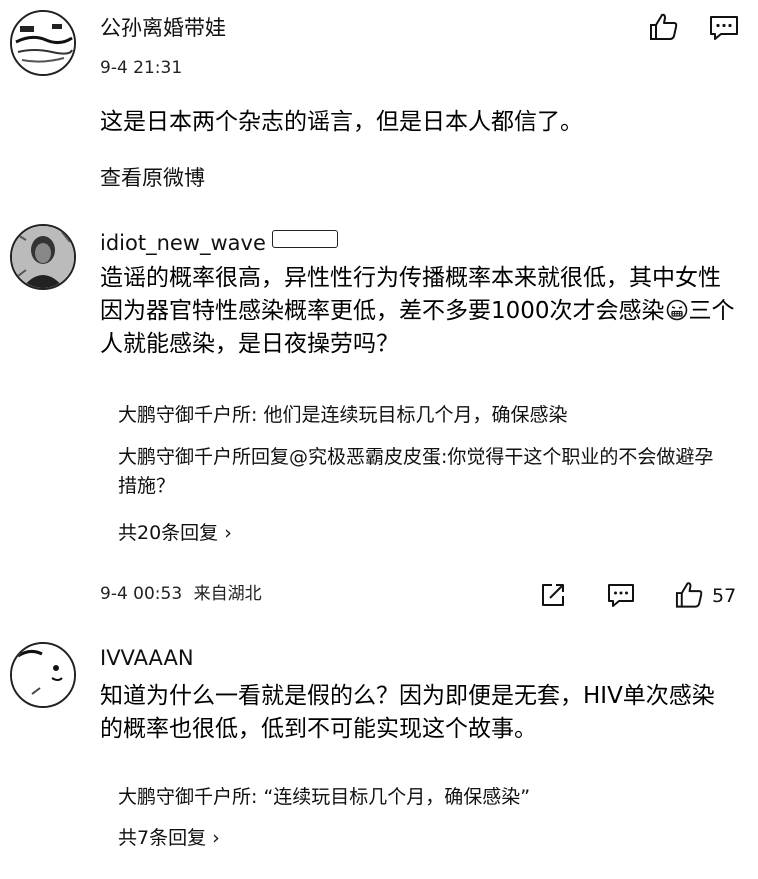 The width and height of the screenshot is (758, 879). Describe the element at coordinates (183, 243) in the screenshot. I see `comment-author-name: idiot_new_wave` at that location.